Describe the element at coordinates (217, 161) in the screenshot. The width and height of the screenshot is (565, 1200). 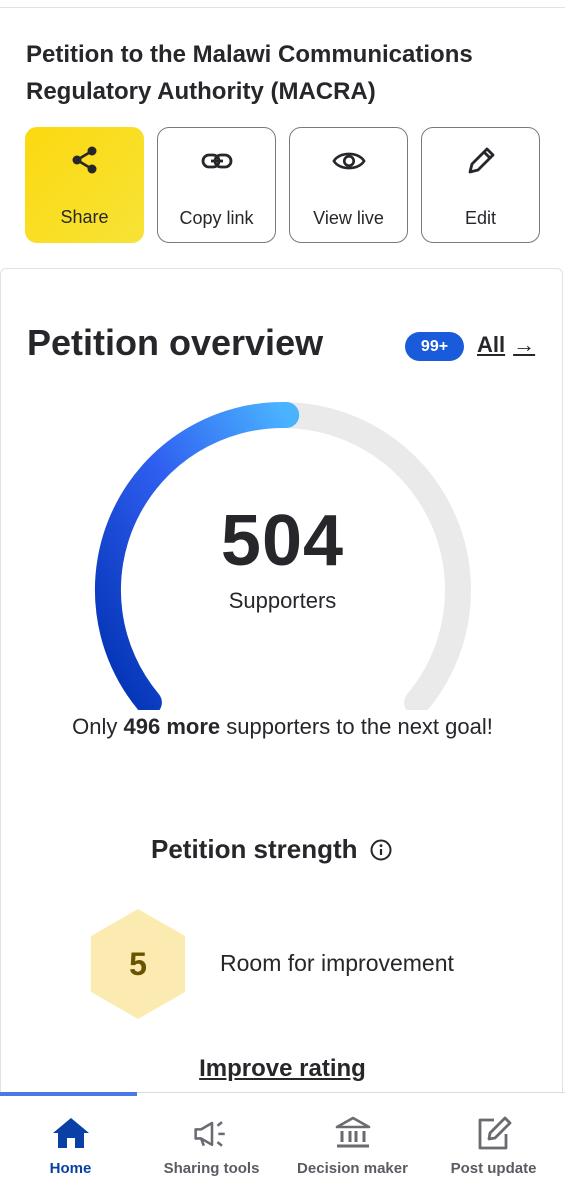
I see `link-icon` at that location.